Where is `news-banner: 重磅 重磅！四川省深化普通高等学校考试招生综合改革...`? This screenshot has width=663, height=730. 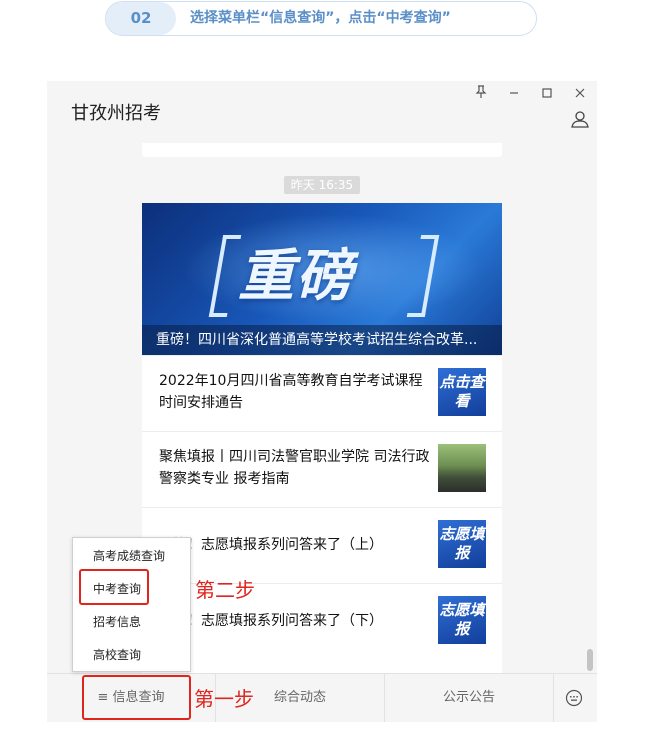
news-banner: 重磅 重磅！四川省深化普通高等学校考试招生综合改革... is located at coordinates (322, 279).